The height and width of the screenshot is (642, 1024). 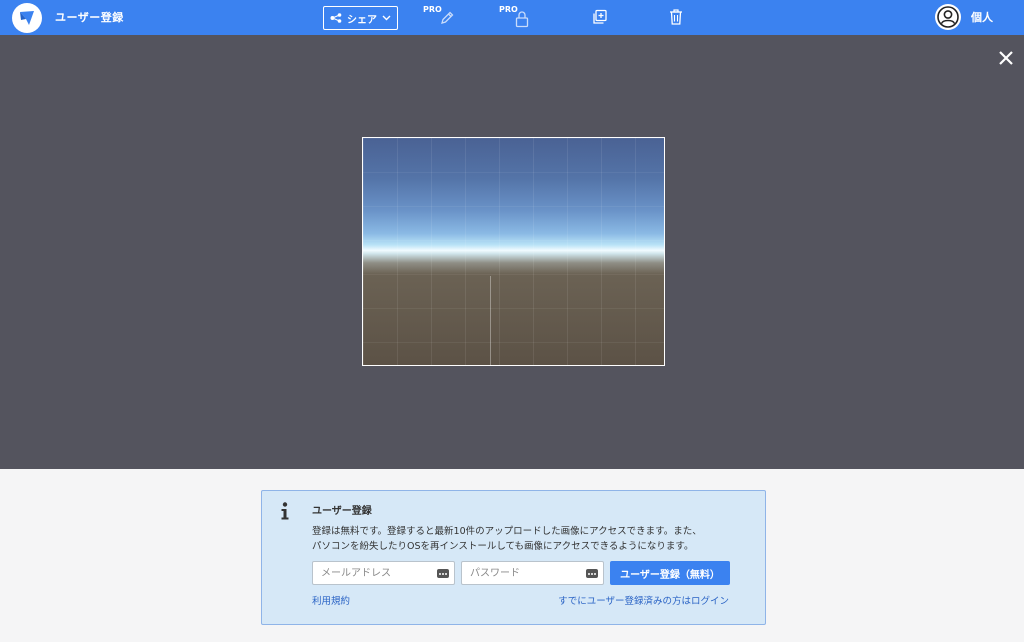 What do you see at coordinates (342, 511) in the screenshot?
I see `register-title: ユーザー登録` at bounding box center [342, 511].